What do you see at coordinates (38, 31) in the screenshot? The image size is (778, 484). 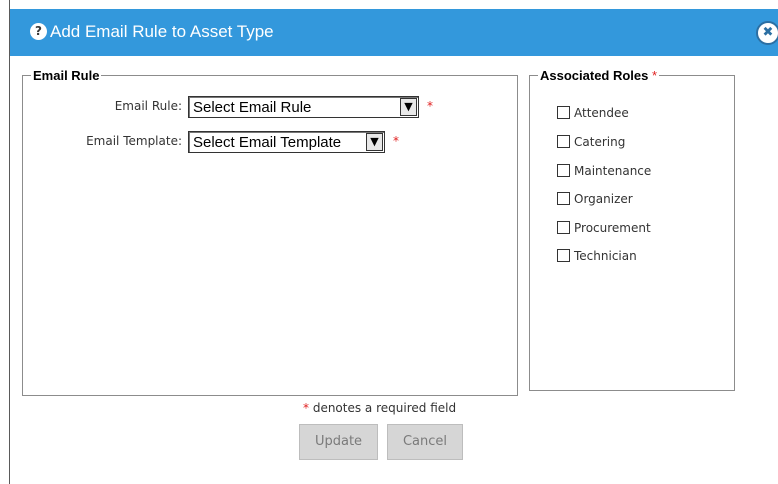 I see `help-icon: ?` at bounding box center [38, 31].